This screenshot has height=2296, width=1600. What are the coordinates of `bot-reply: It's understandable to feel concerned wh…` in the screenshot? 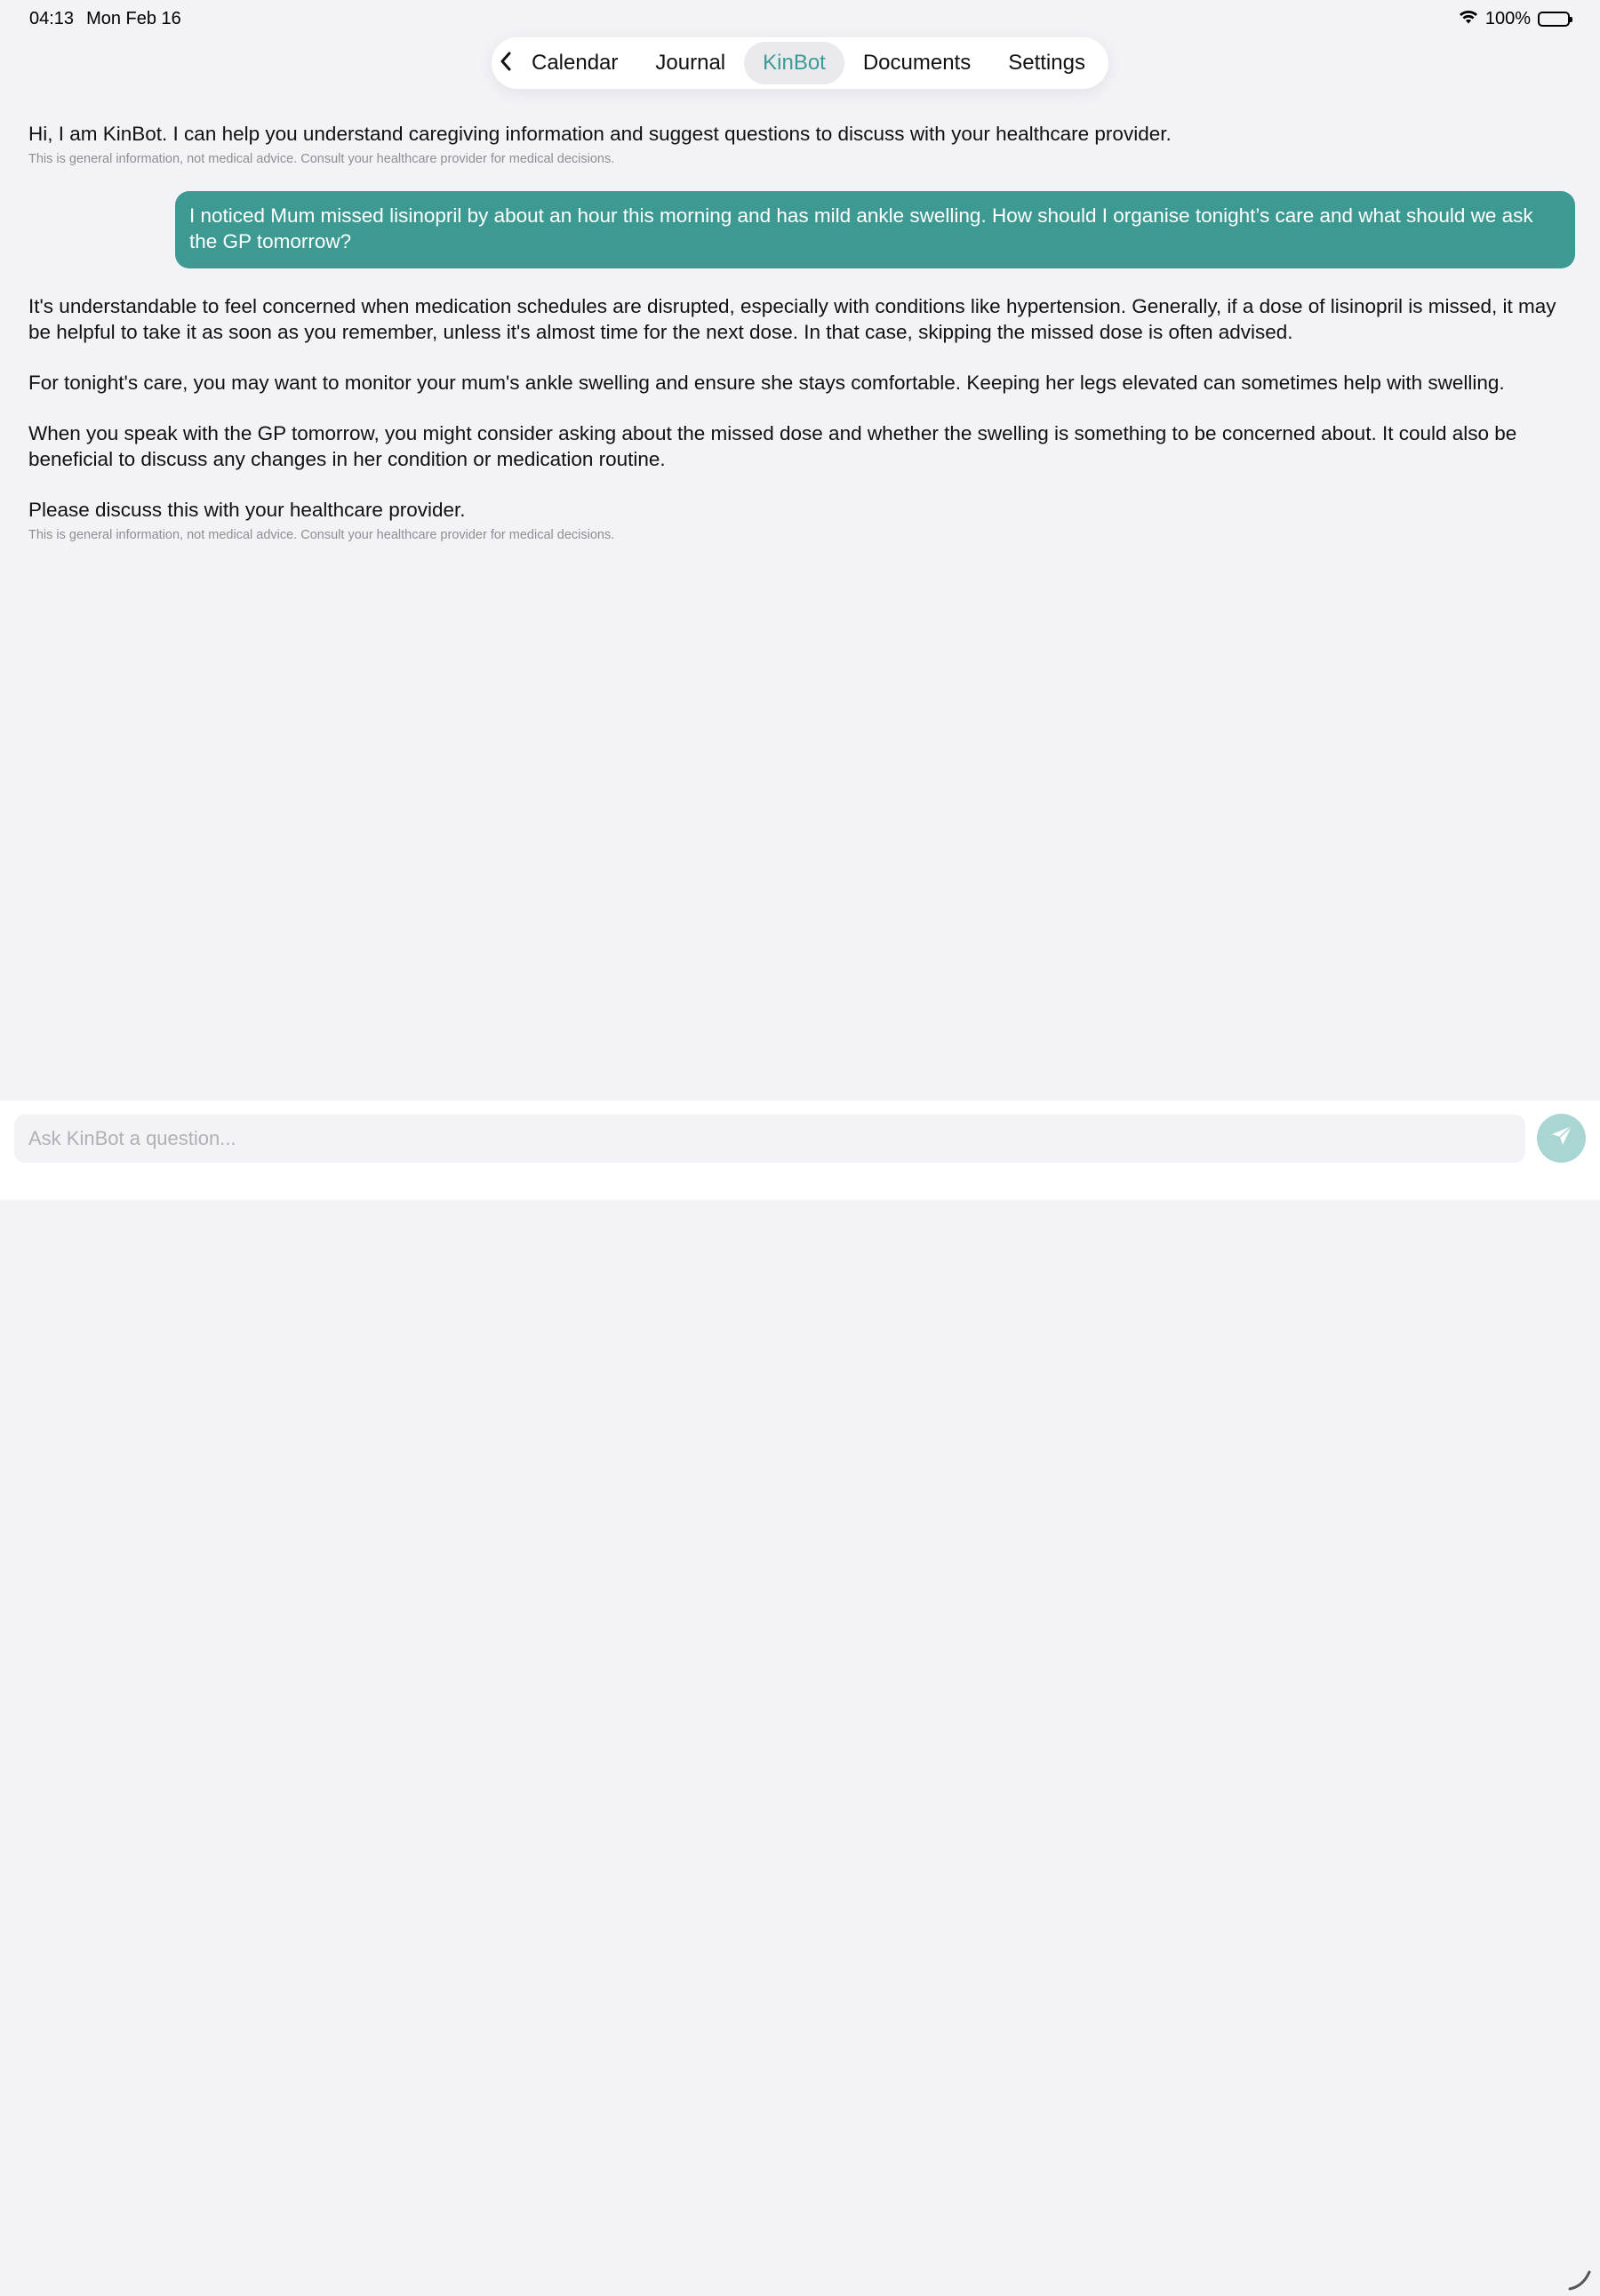 It's located at (801, 417).